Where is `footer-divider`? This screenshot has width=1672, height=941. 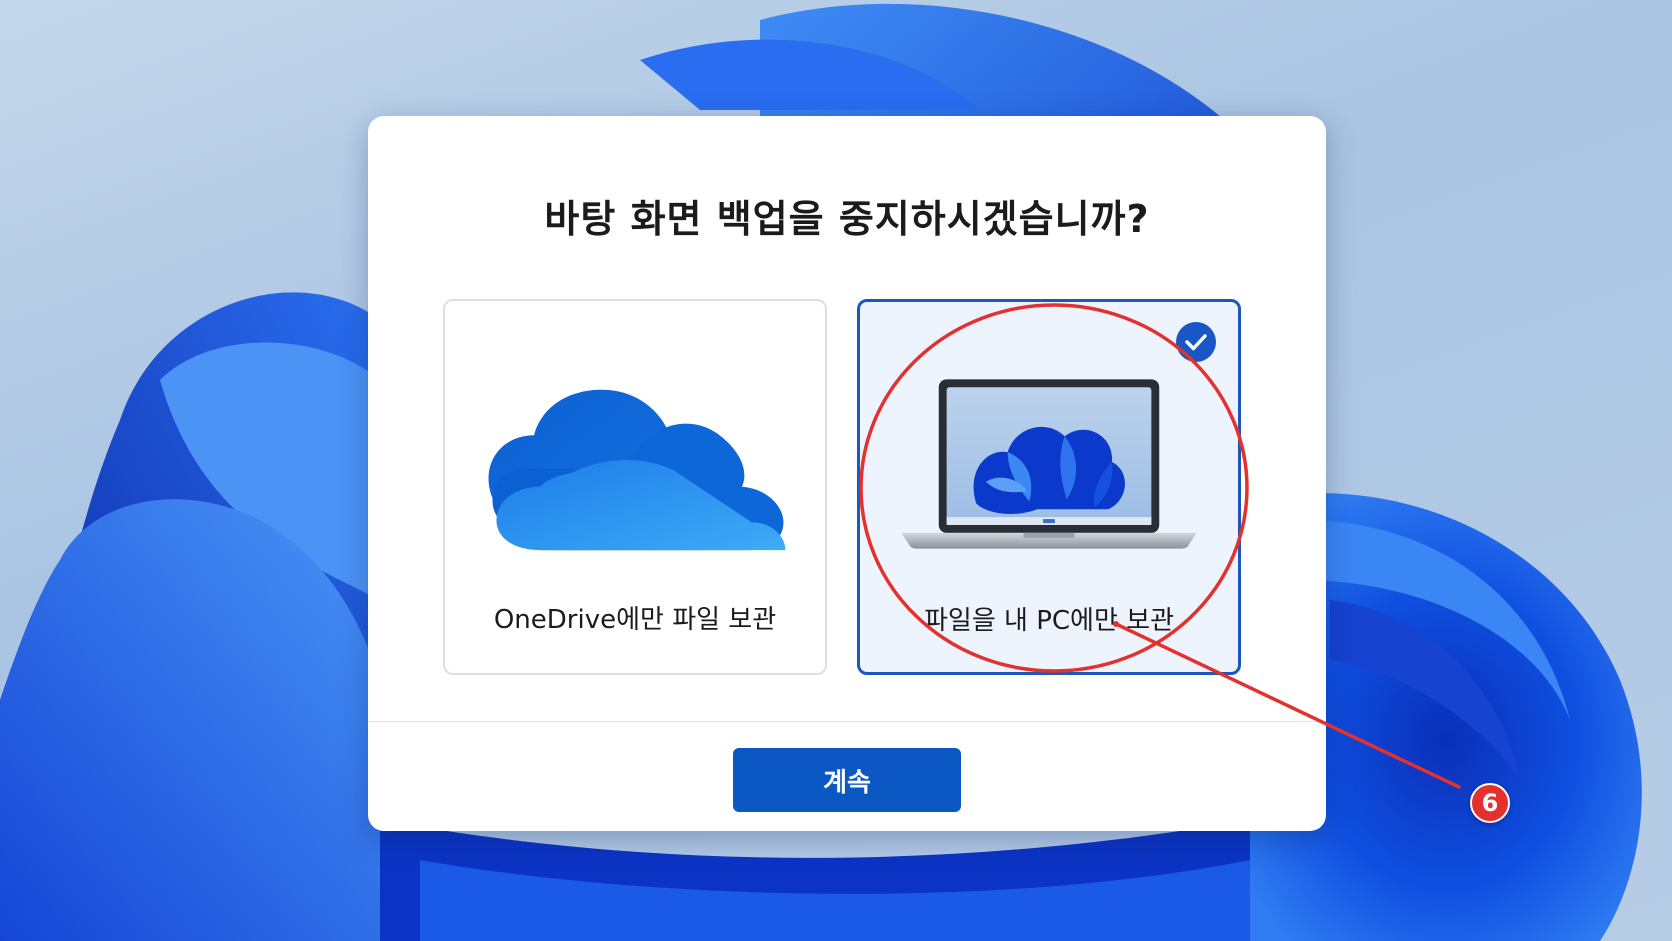 footer-divider is located at coordinates (847, 721).